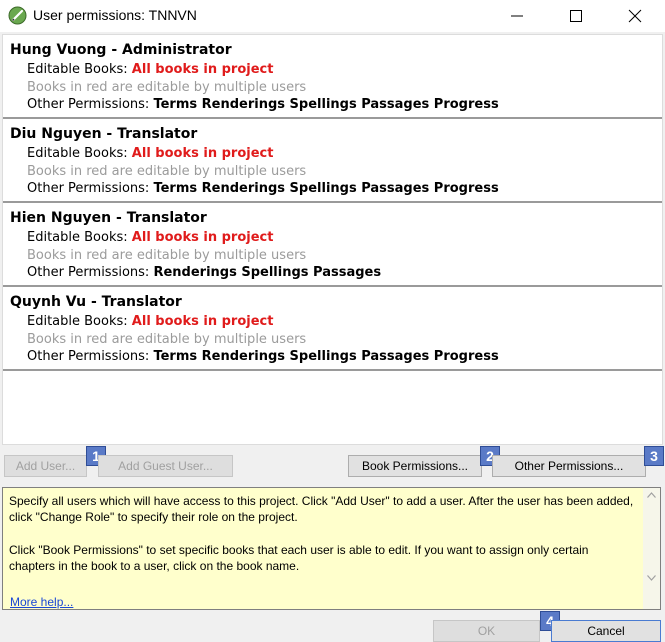 This screenshot has height=642, width=665. I want to click on other-permissions-value: Renderings Spellings Passages, so click(267, 272).